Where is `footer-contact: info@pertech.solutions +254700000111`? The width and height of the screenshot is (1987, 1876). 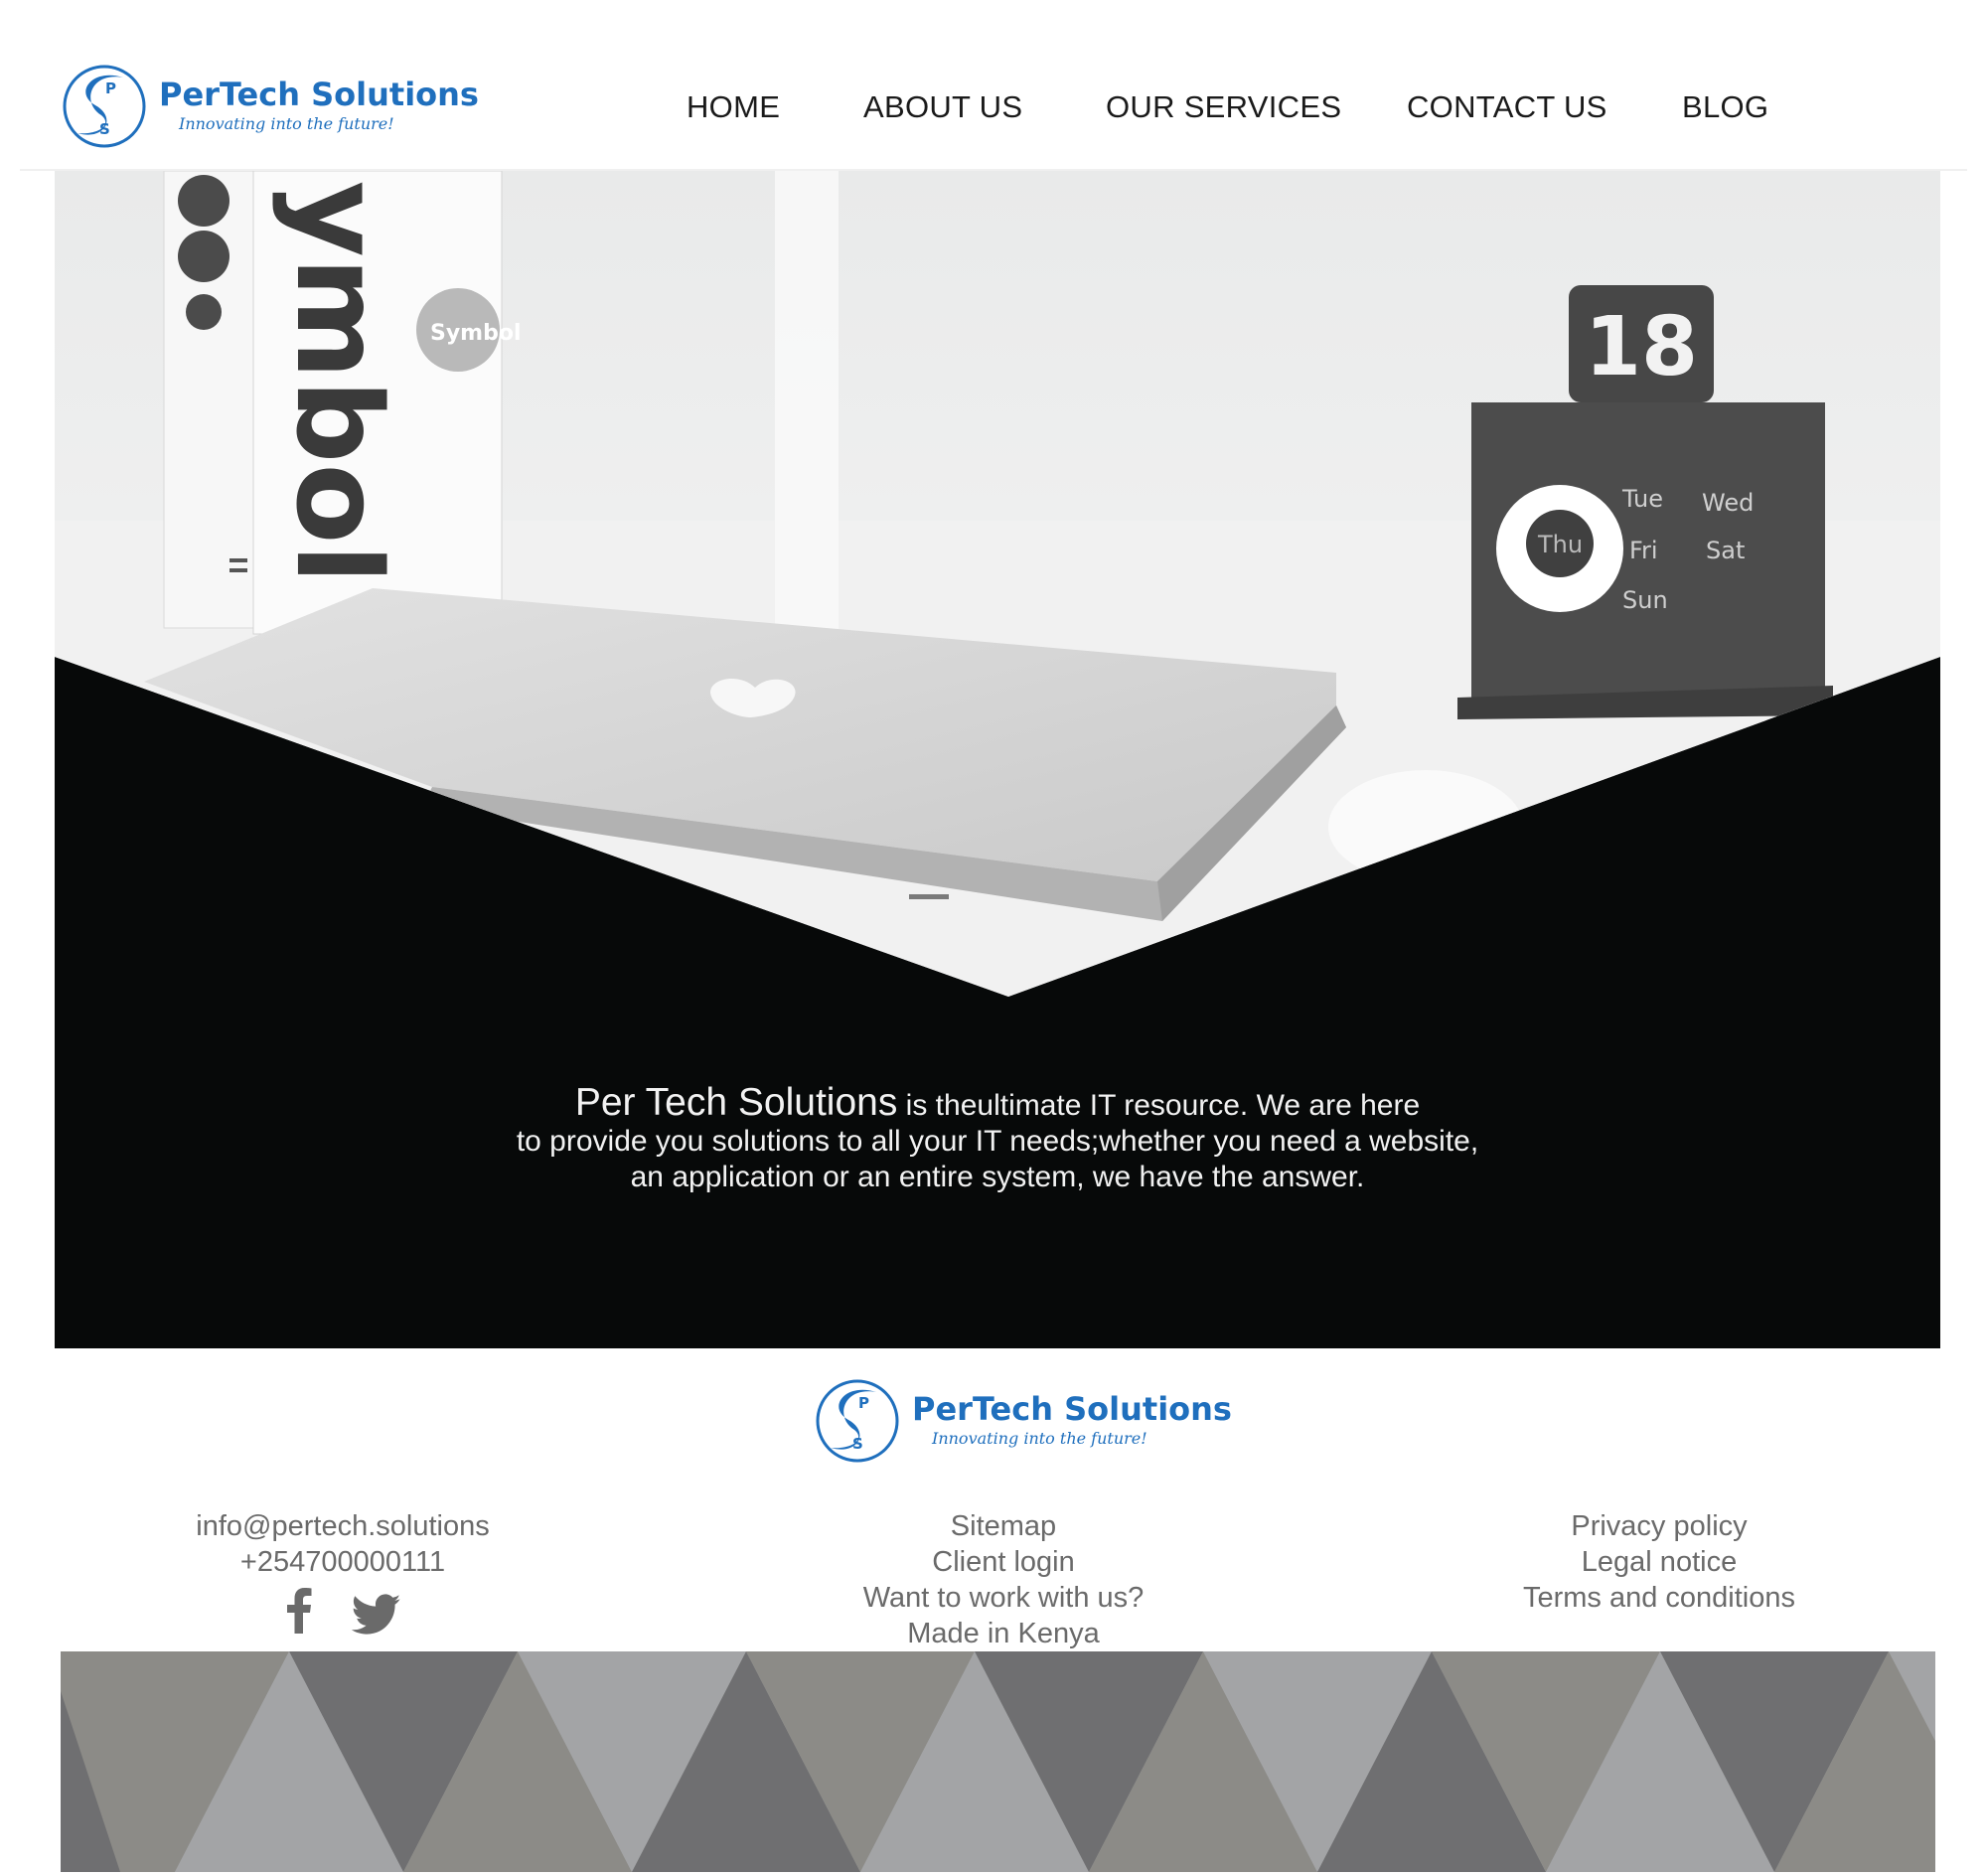
footer-contact: info@pertech.solutions +254700000111 is located at coordinates (342, 1544).